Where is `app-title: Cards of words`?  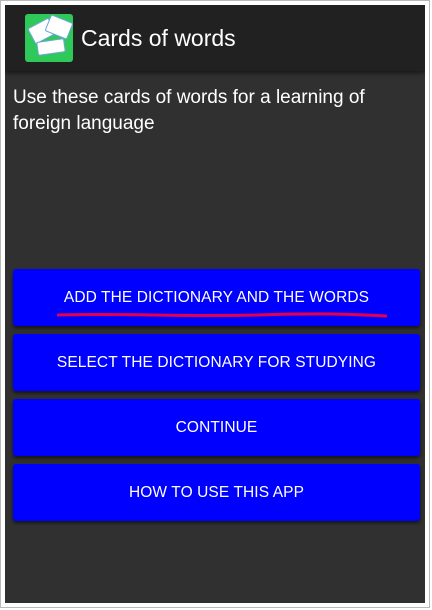 app-title: Cards of words is located at coordinates (158, 37).